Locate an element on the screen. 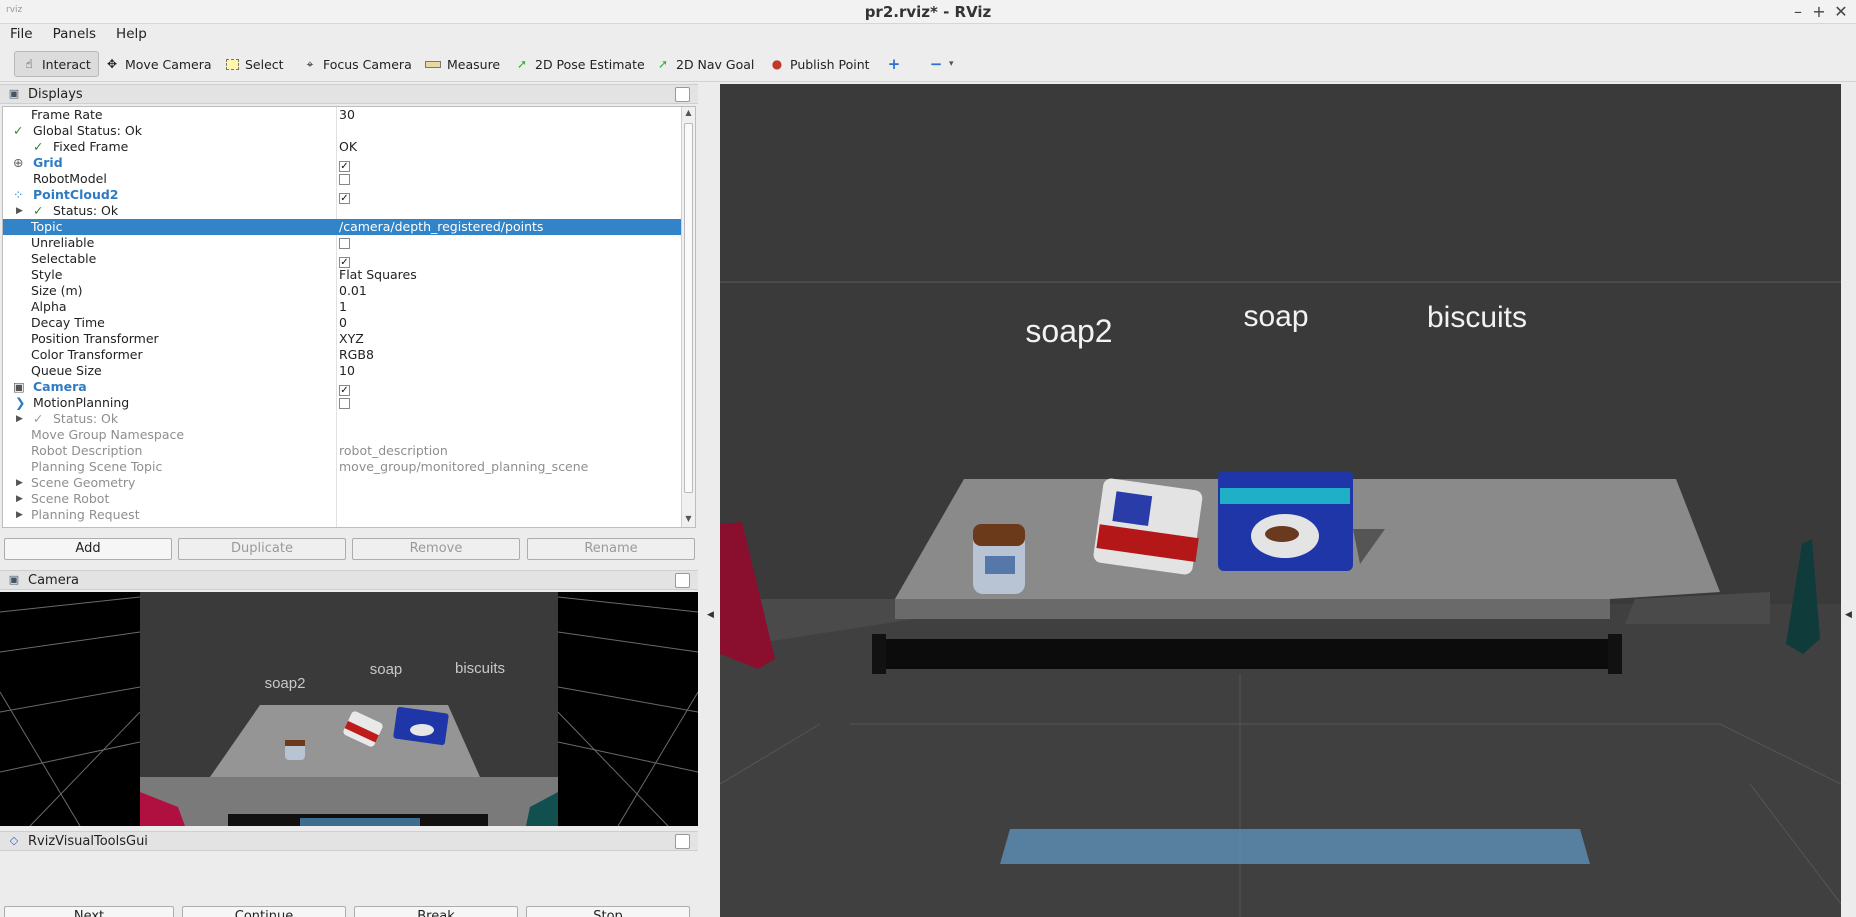 The width and height of the screenshot is (1856, 917). row-value: robot_description is located at coordinates (393, 451).